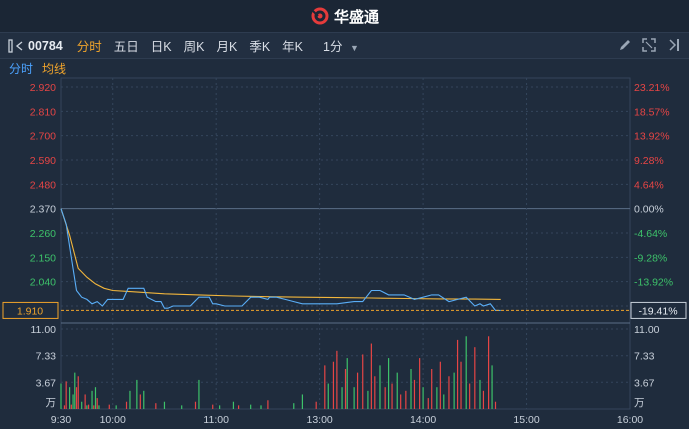 Image resolution: width=689 pixels, height=429 pixels. I want to click on y-right-tick-label: 4.64%, so click(649, 185).